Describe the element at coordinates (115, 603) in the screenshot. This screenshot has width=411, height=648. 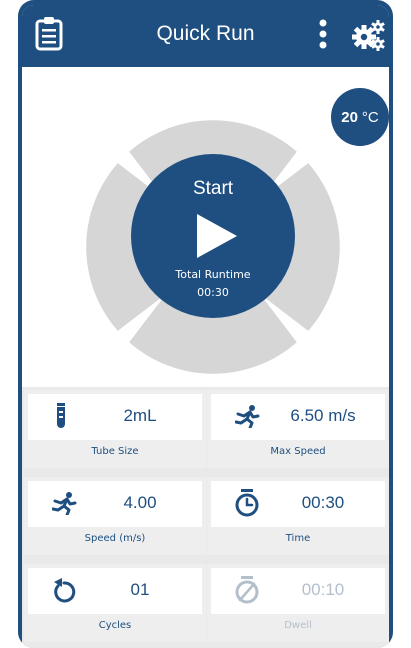
I see `cycles-card: 01 Cycles` at that location.